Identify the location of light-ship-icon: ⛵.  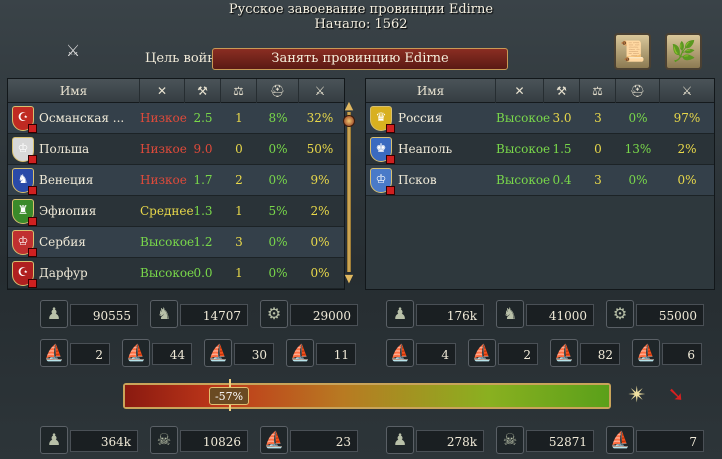
(482, 353).